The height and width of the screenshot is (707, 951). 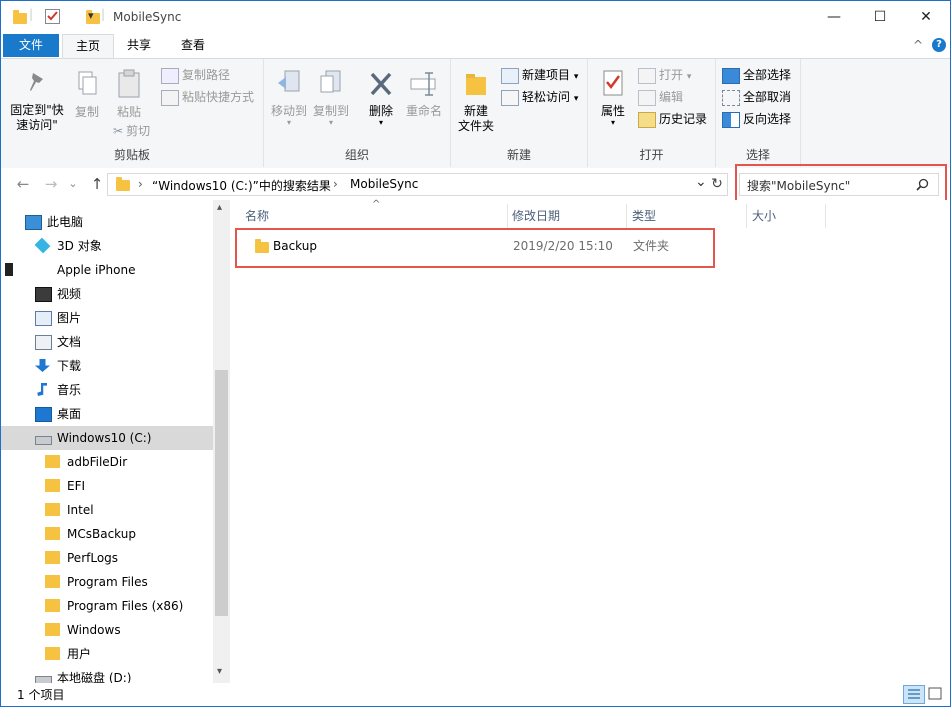 I want to click on sidebar-item-label: Windows, so click(x=94, y=630).